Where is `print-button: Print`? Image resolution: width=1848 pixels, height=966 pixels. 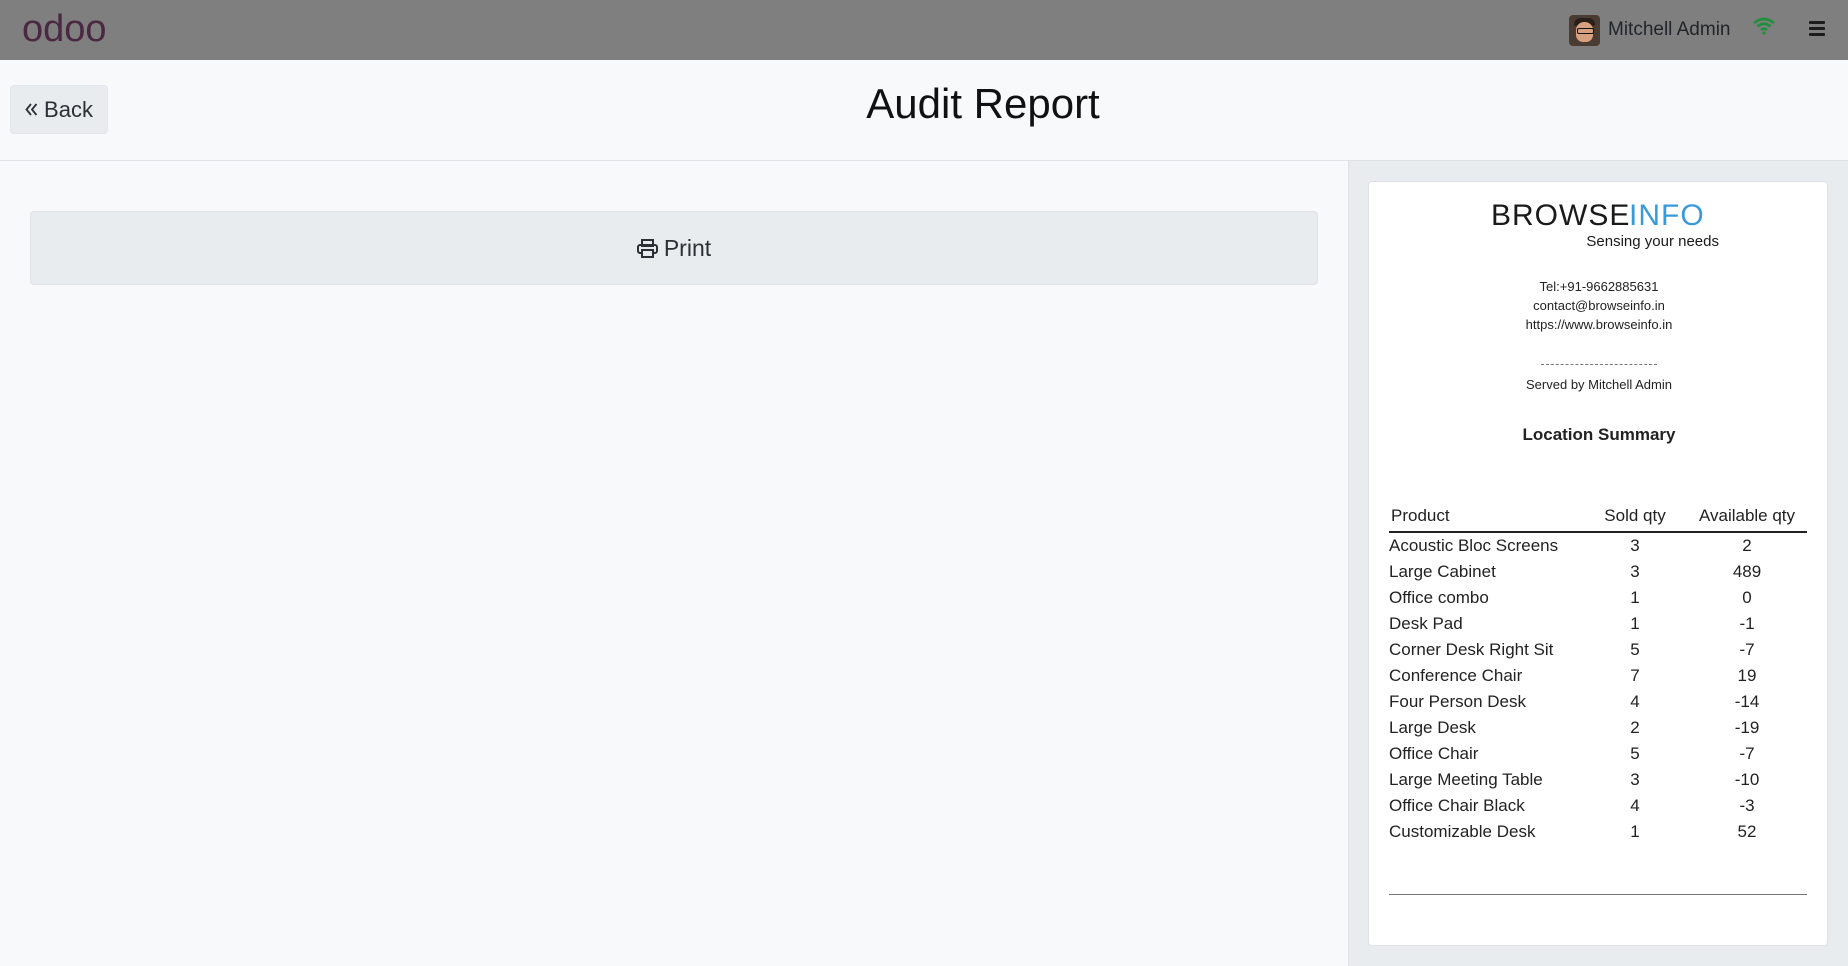 print-button: Print is located at coordinates (674, 248).